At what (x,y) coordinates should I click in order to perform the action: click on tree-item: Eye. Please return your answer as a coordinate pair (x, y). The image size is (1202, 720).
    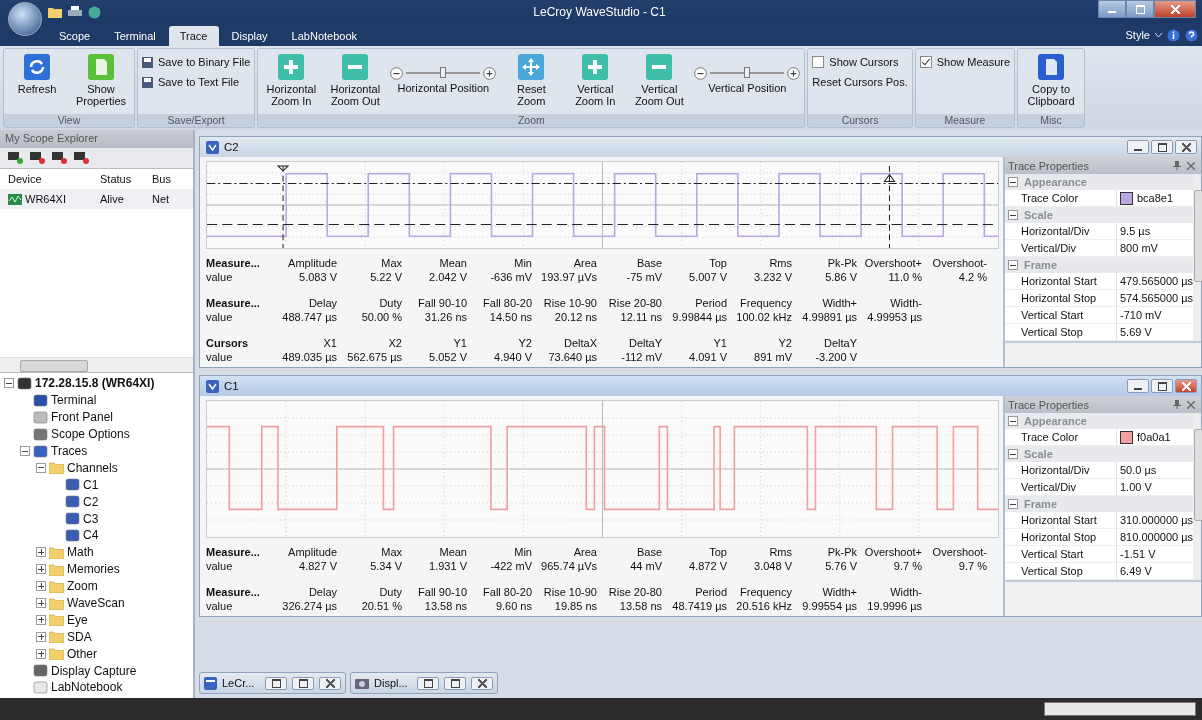
    Looking at the image, I should click on (77, 619).